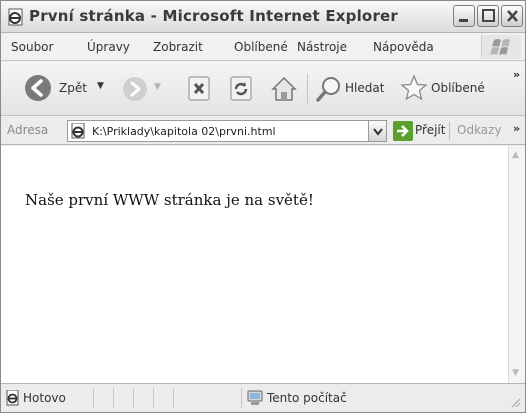  I want to click on refresh-icon, so click(241, 88).